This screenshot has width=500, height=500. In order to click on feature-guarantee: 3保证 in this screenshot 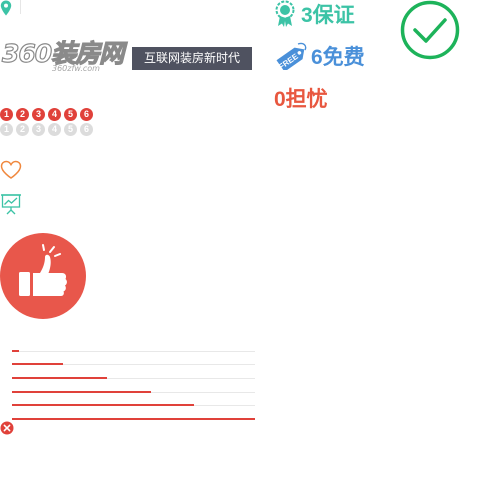, I will do `click(314, 14)`.